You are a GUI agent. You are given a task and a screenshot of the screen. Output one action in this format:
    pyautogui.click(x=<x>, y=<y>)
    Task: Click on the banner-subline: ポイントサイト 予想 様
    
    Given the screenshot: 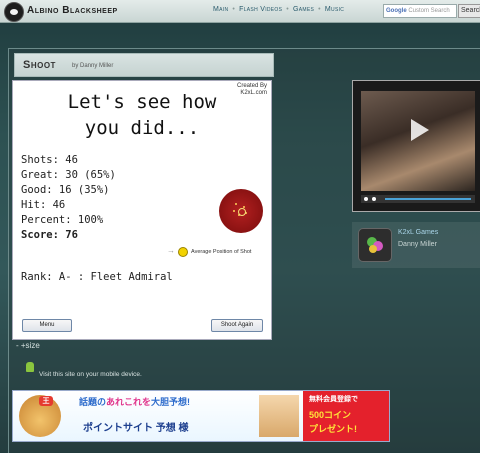 What is the action you would take?
    pyautogui.click(x=136, y=428)
    